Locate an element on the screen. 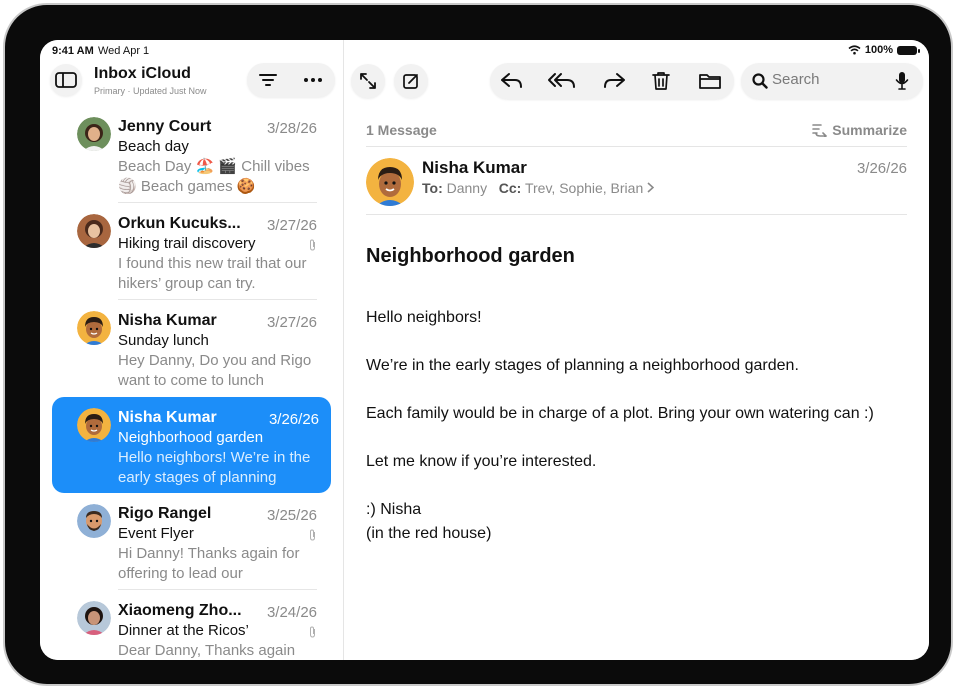  mailbox-subtitle: Primary · Updated Just Now is located at coordinates (150, 91).